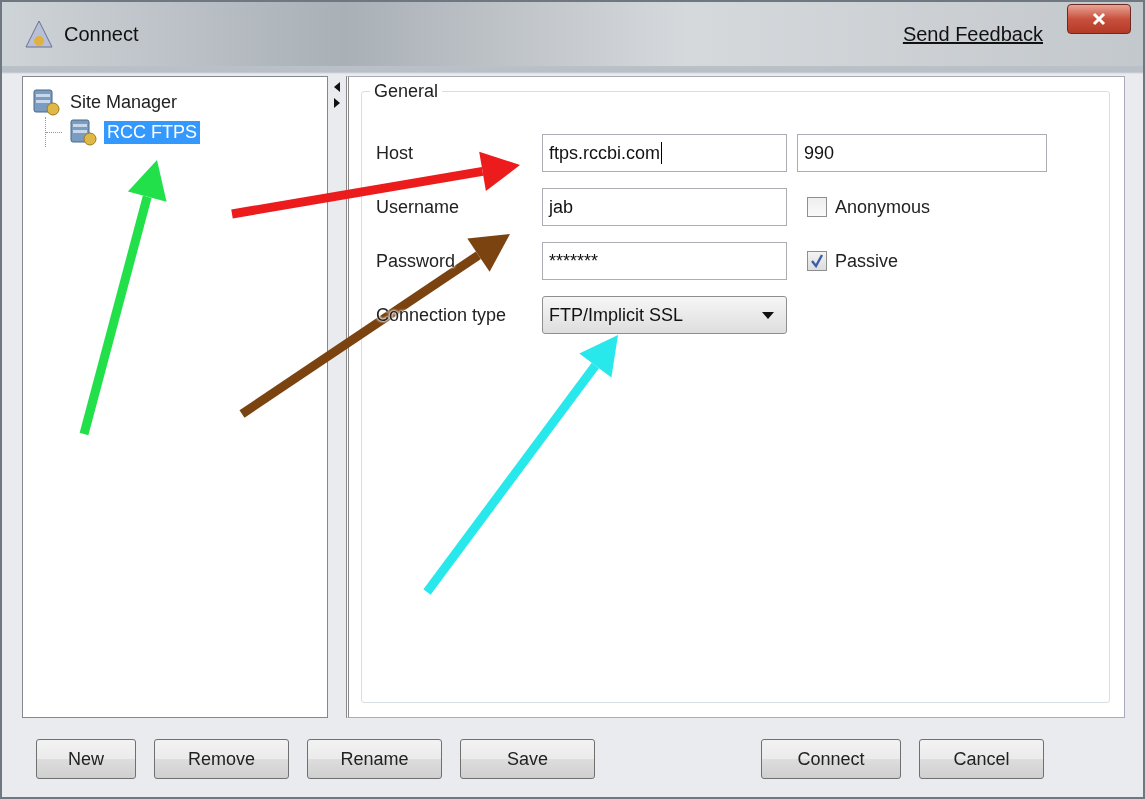  I want to click on footer-button: New, so click(86, 759).